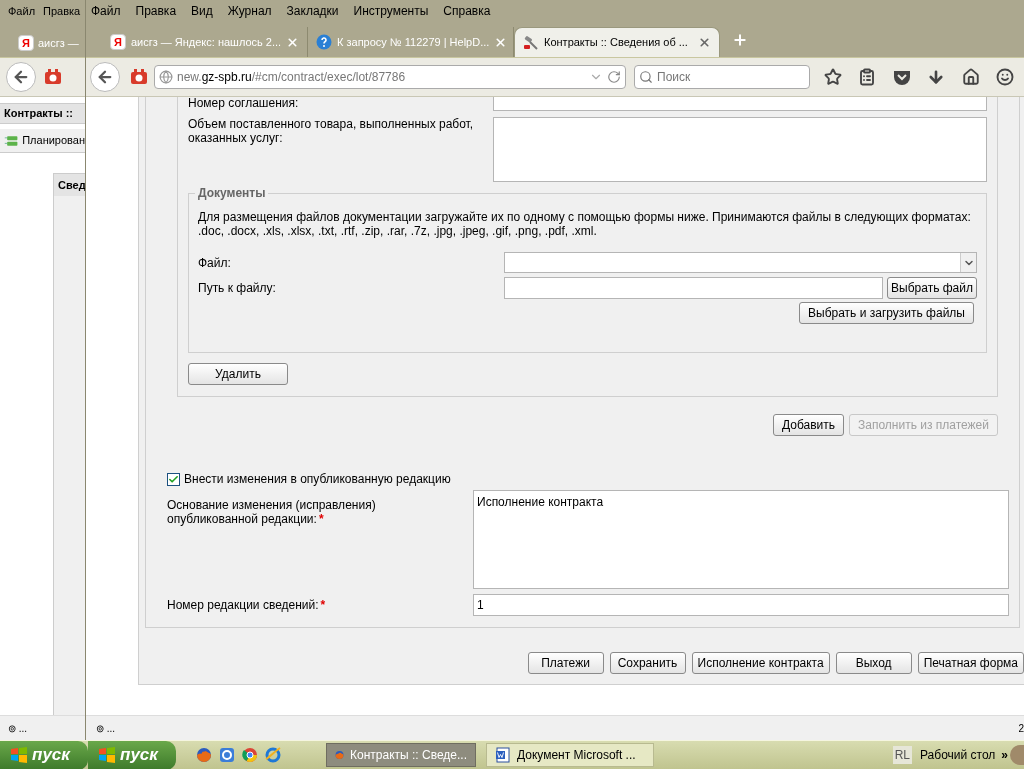 This screenshot has height=769, width=1024. What do you see at coordinates (932, 288) in the screenshot?
I see `choose-file-button: Выбрать файл` at bounding box center [932, 288].